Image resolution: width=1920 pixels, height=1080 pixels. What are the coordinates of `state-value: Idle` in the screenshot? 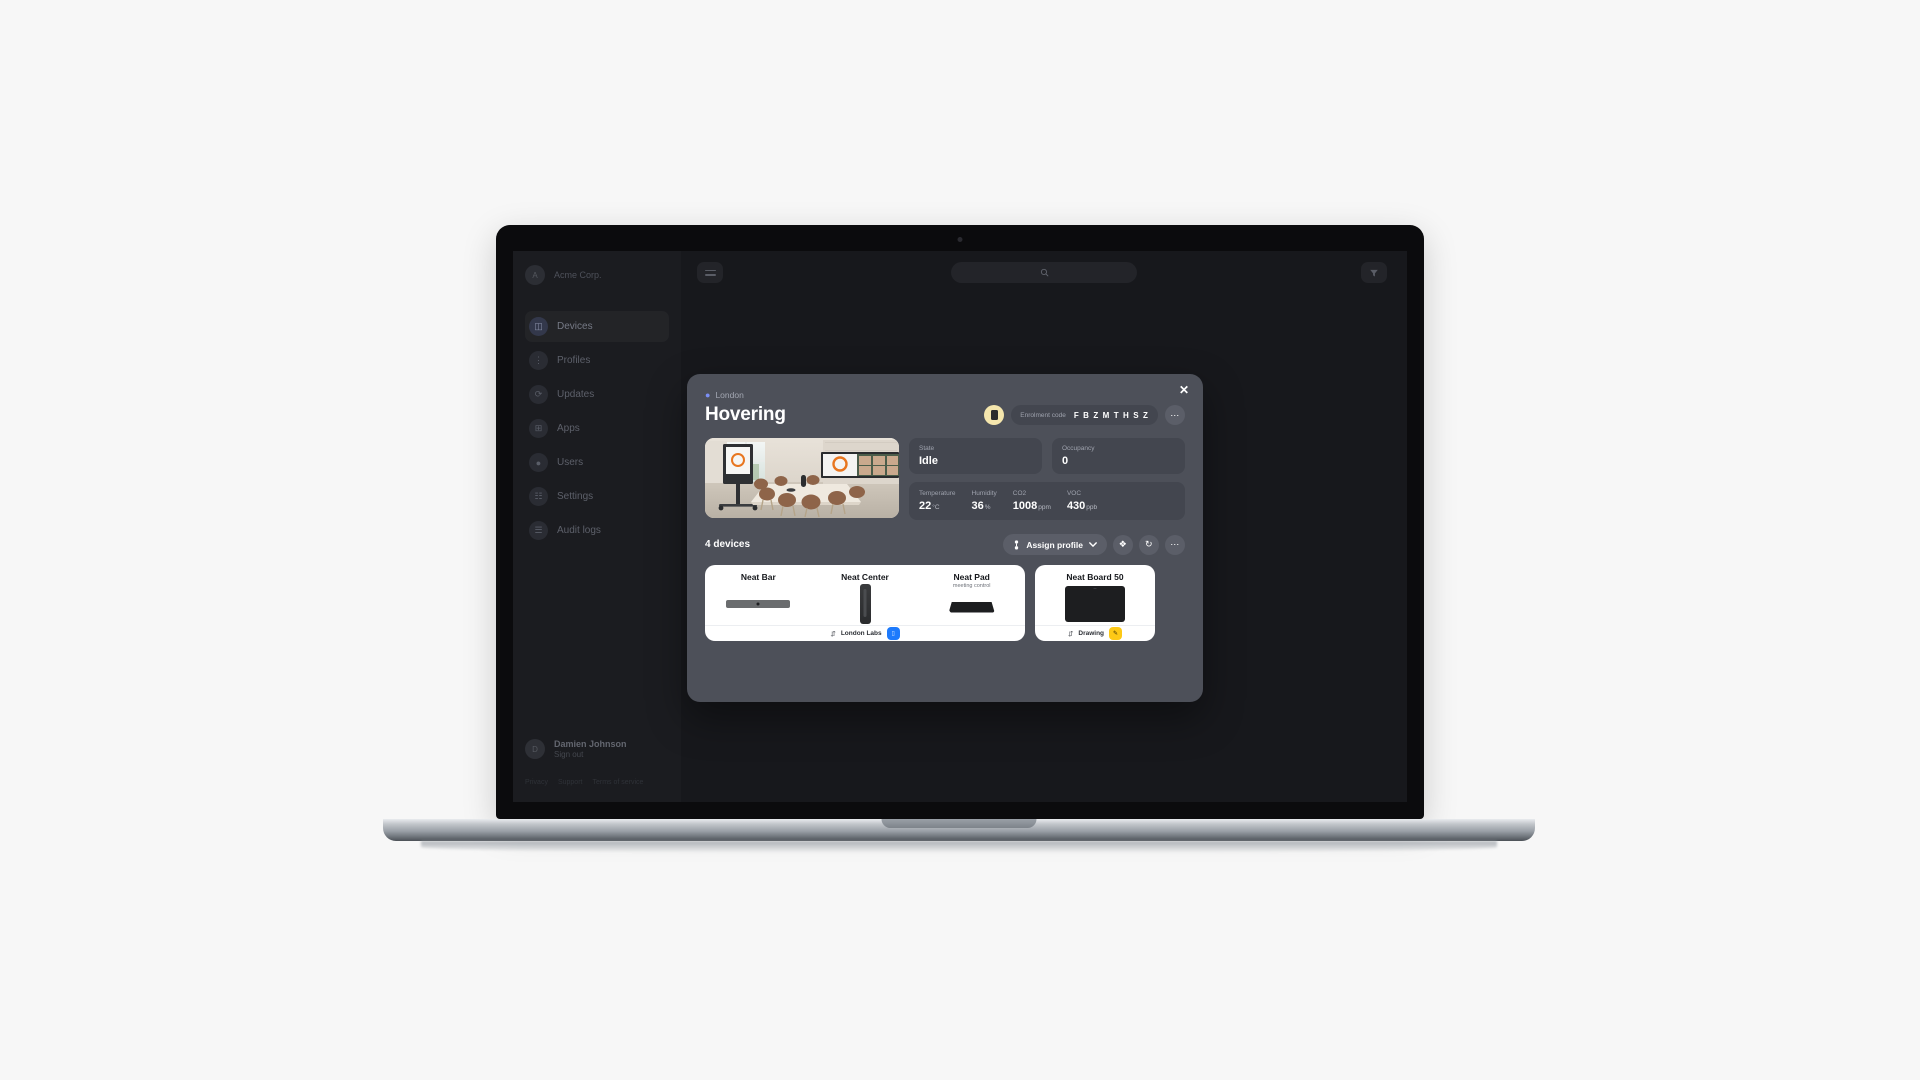 It's located at (928, 461).